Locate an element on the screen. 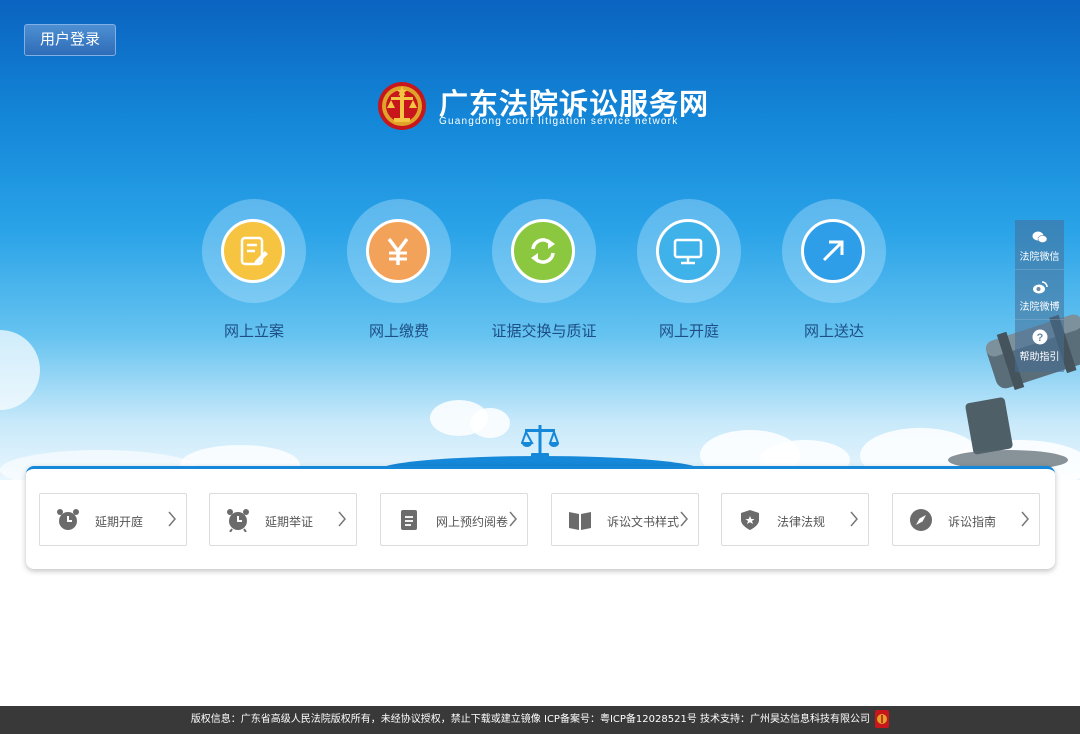 This screenshot has width=1080, height=734. quick-link-document-templates: 诉讼文书样式 is located at coordinates (625, 519).